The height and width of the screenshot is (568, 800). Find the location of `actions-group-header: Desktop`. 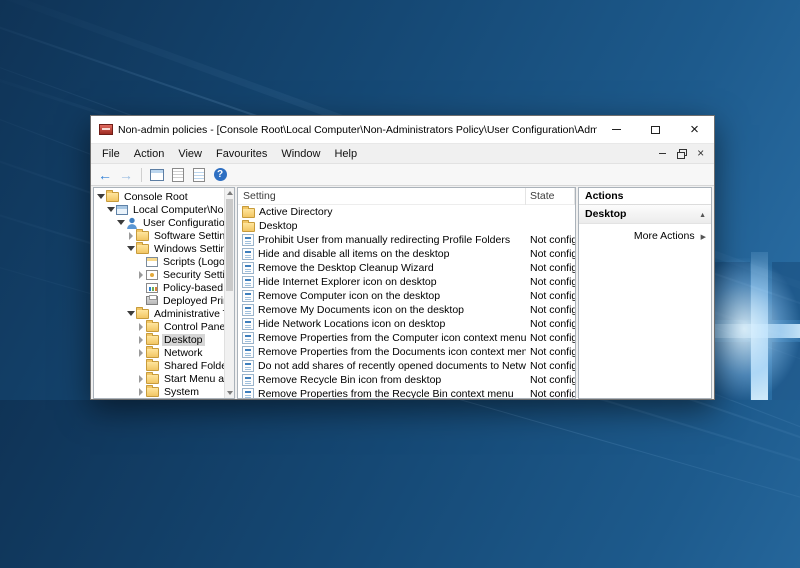

actions-group-header: Desktop is located at coordinates (645, 214).